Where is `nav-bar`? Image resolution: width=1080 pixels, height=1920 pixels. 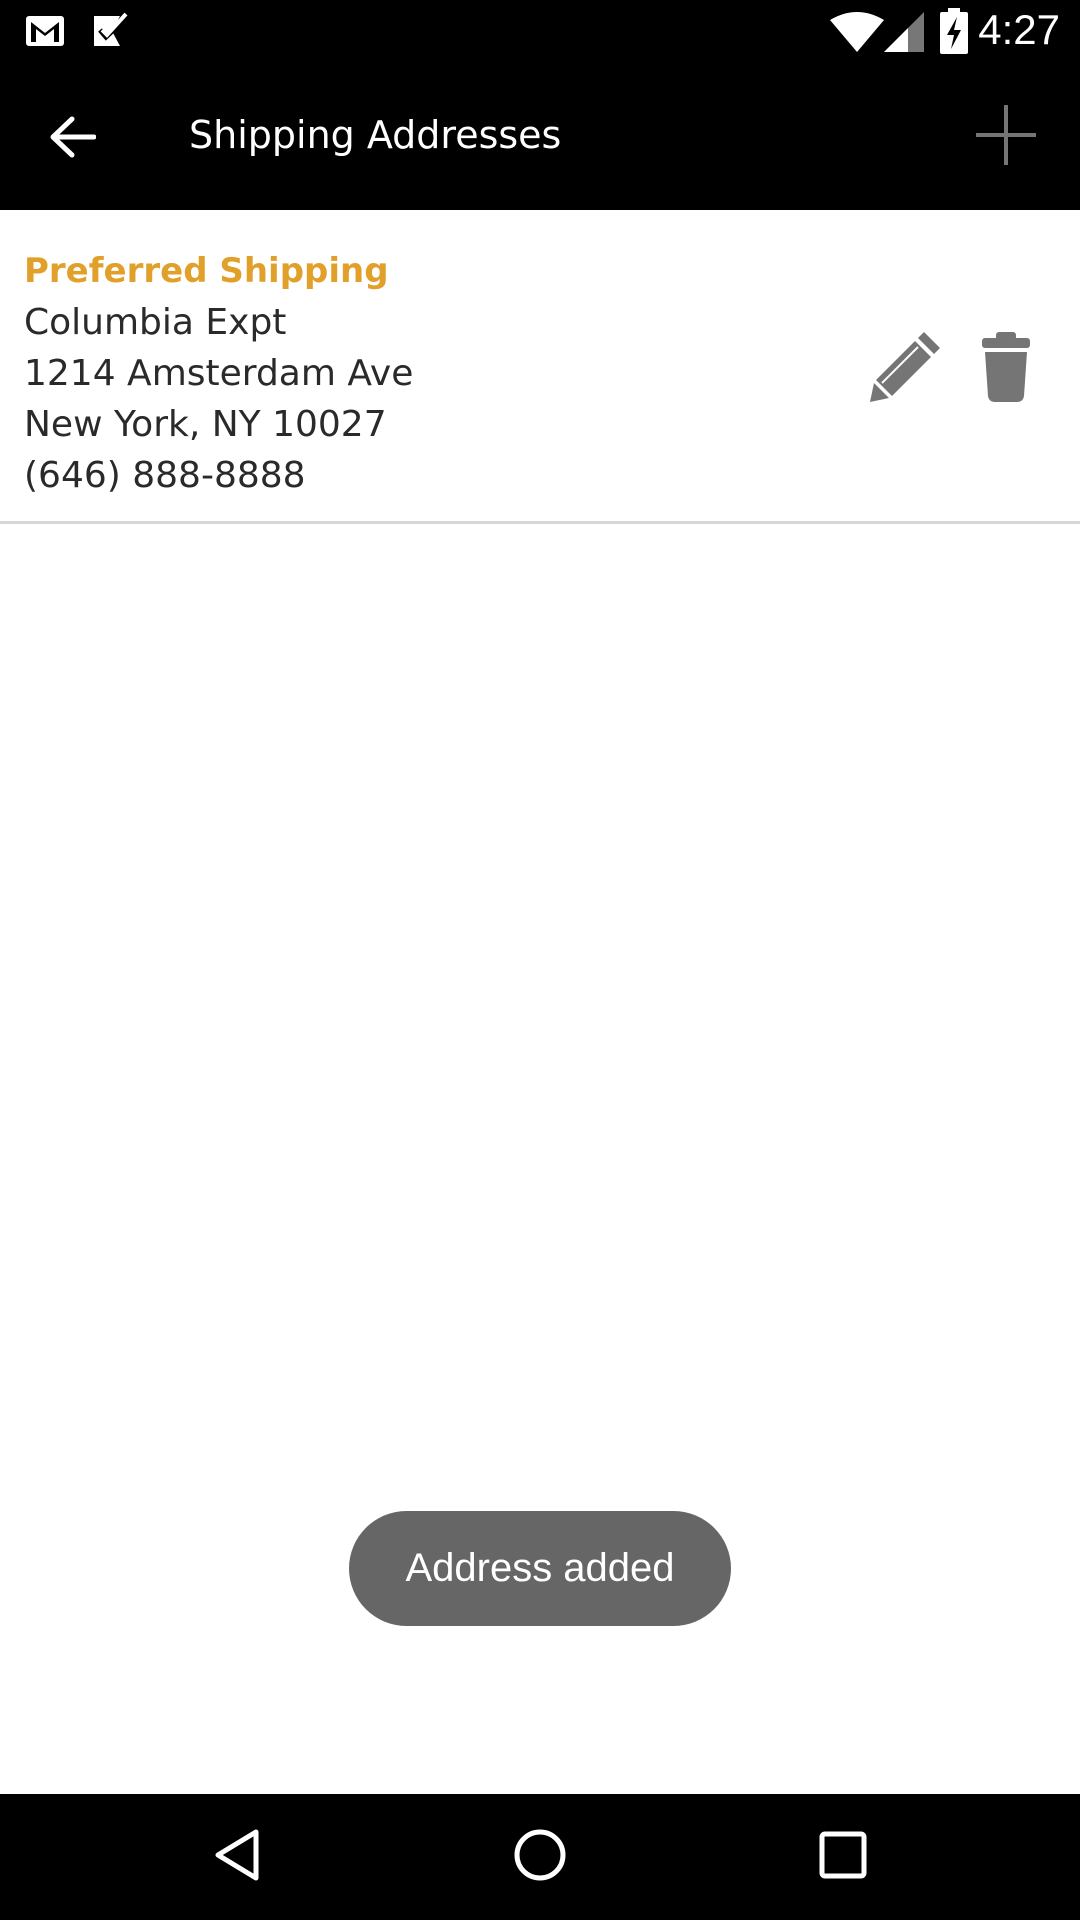
nav-bar is located at coordinates (540, 1857).